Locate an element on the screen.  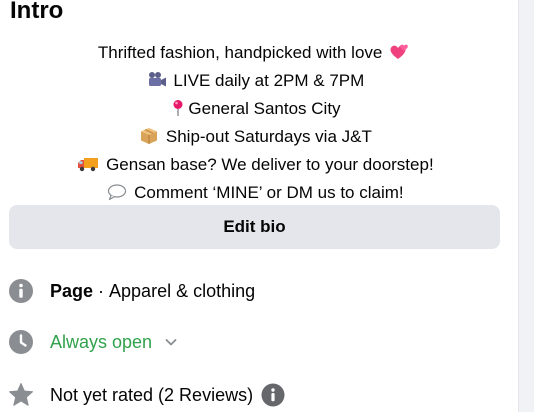
bio-line-text: LIVE daily at 2PM & 7PM is located at coordinates (269, 80).